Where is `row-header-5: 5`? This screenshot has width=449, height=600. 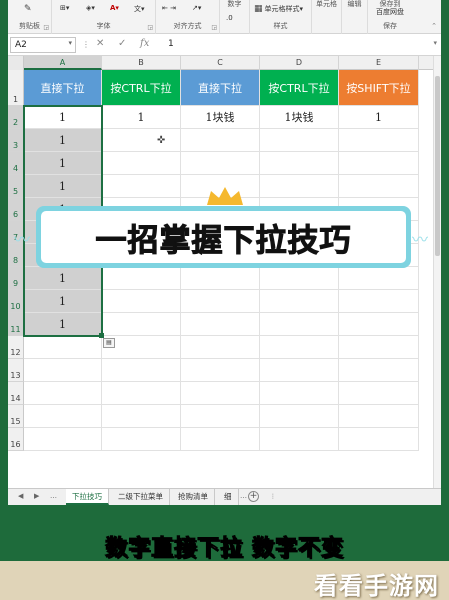 row-header-5: 5 is located at coordinates (16, 186).